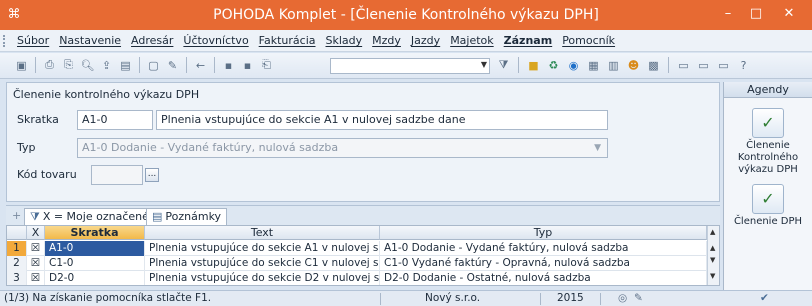 This screenshot has width=812, height=306. Describe the element at coordinates (613, 65) in the screenshot. I see `grid-icon: ▥` at that location.